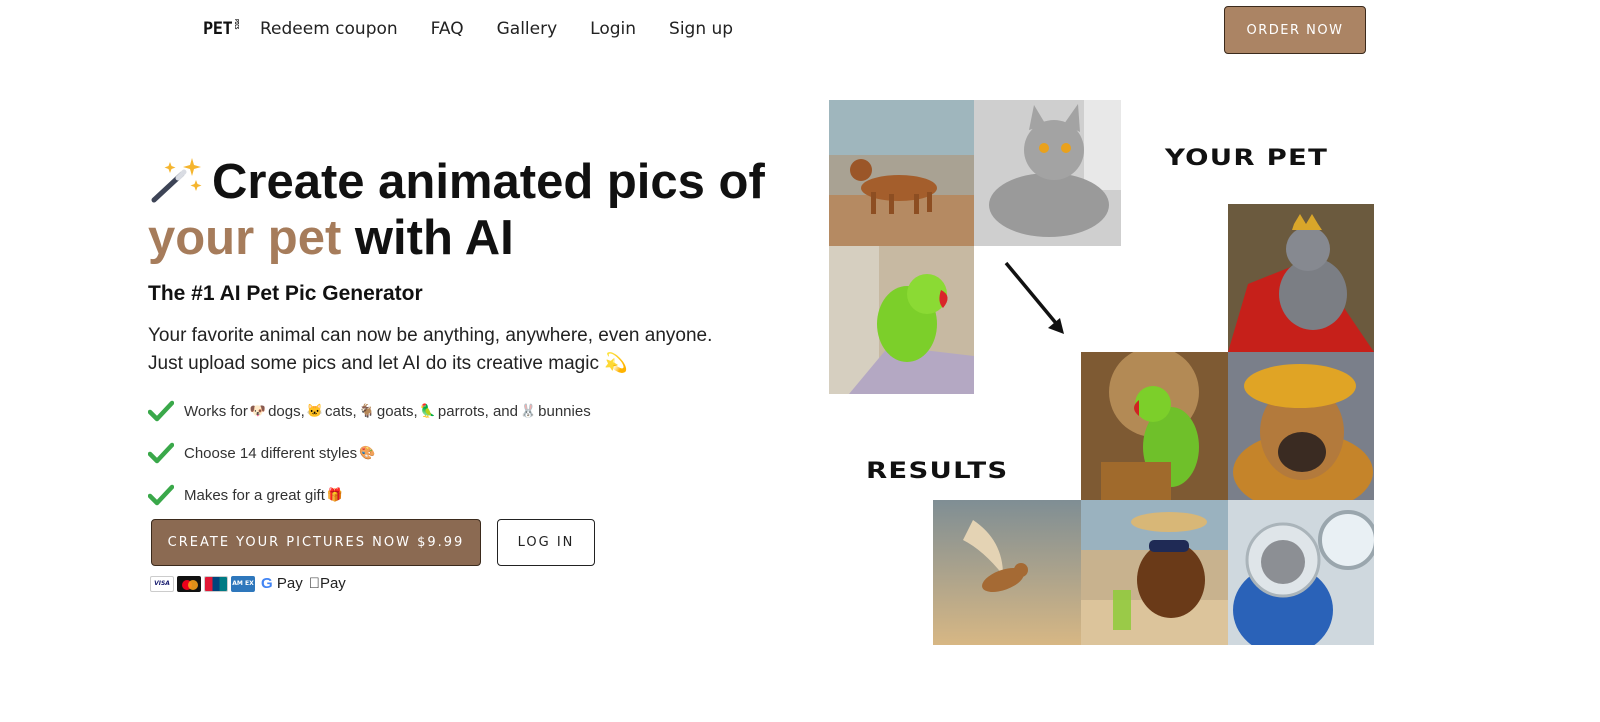 This screenshot has height=722, width=1600. Describe the element at coordinates (285, 293) in the screenshot. I see `hero-subtitle: The #1 AI Pet Pic Generator` at that location.